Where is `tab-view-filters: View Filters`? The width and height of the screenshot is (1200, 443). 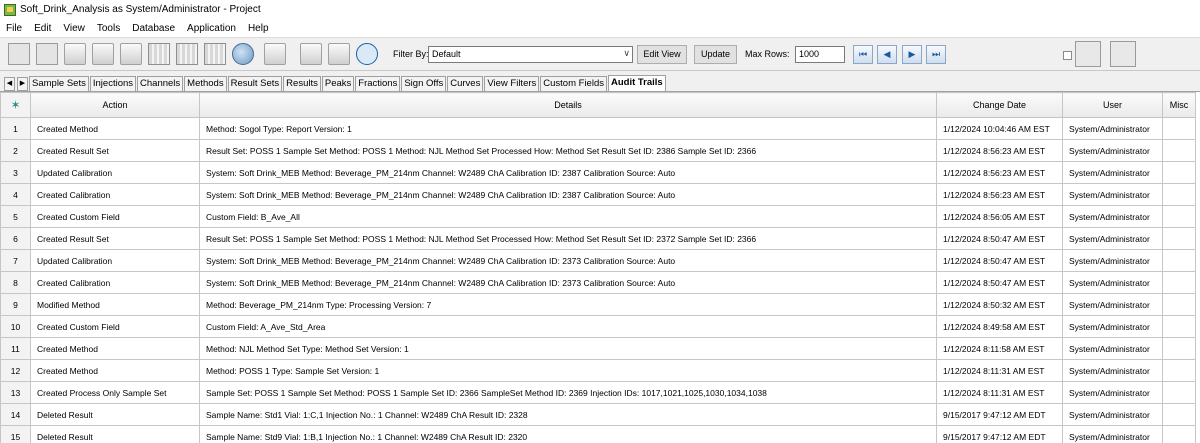
tab-view-filters: View Filters is located at coordinates (511, 83).